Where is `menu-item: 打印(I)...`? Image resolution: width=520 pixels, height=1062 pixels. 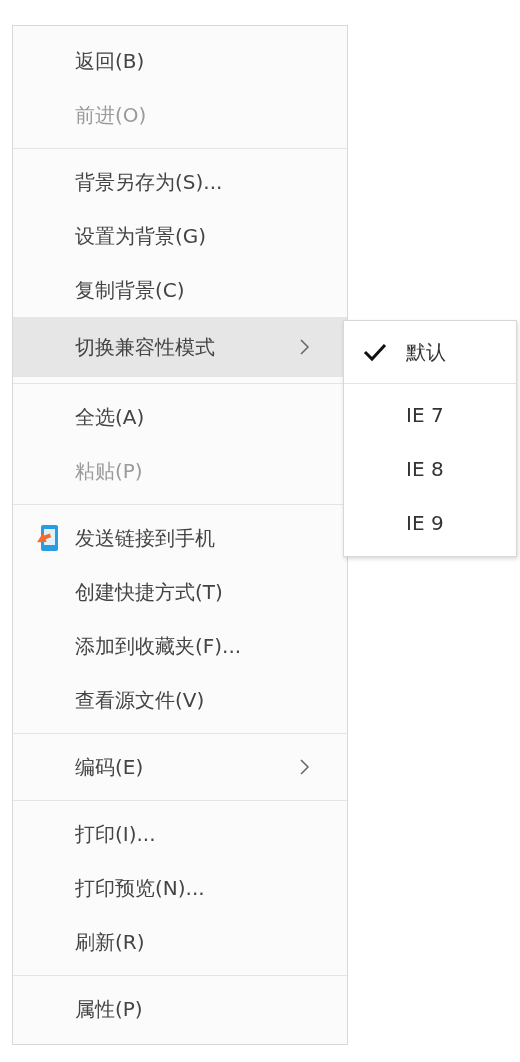 menu-item: 打印(I)... is located at coordinates (180, 834).